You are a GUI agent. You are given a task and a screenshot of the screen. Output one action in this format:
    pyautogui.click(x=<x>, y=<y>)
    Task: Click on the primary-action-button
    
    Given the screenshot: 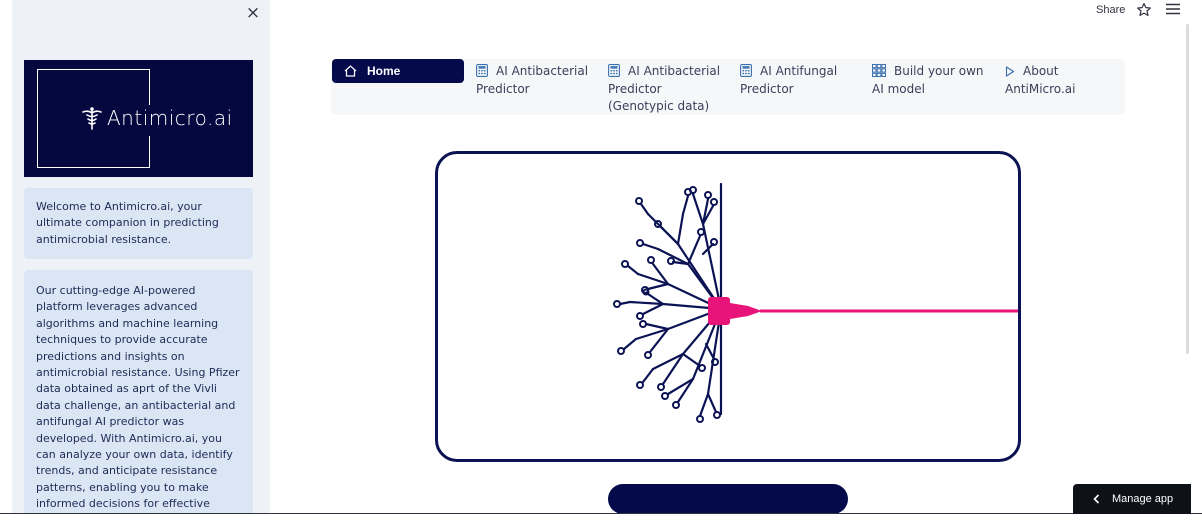 What is the action you would take?
    pyautogui.click(x=728, y=499)
    